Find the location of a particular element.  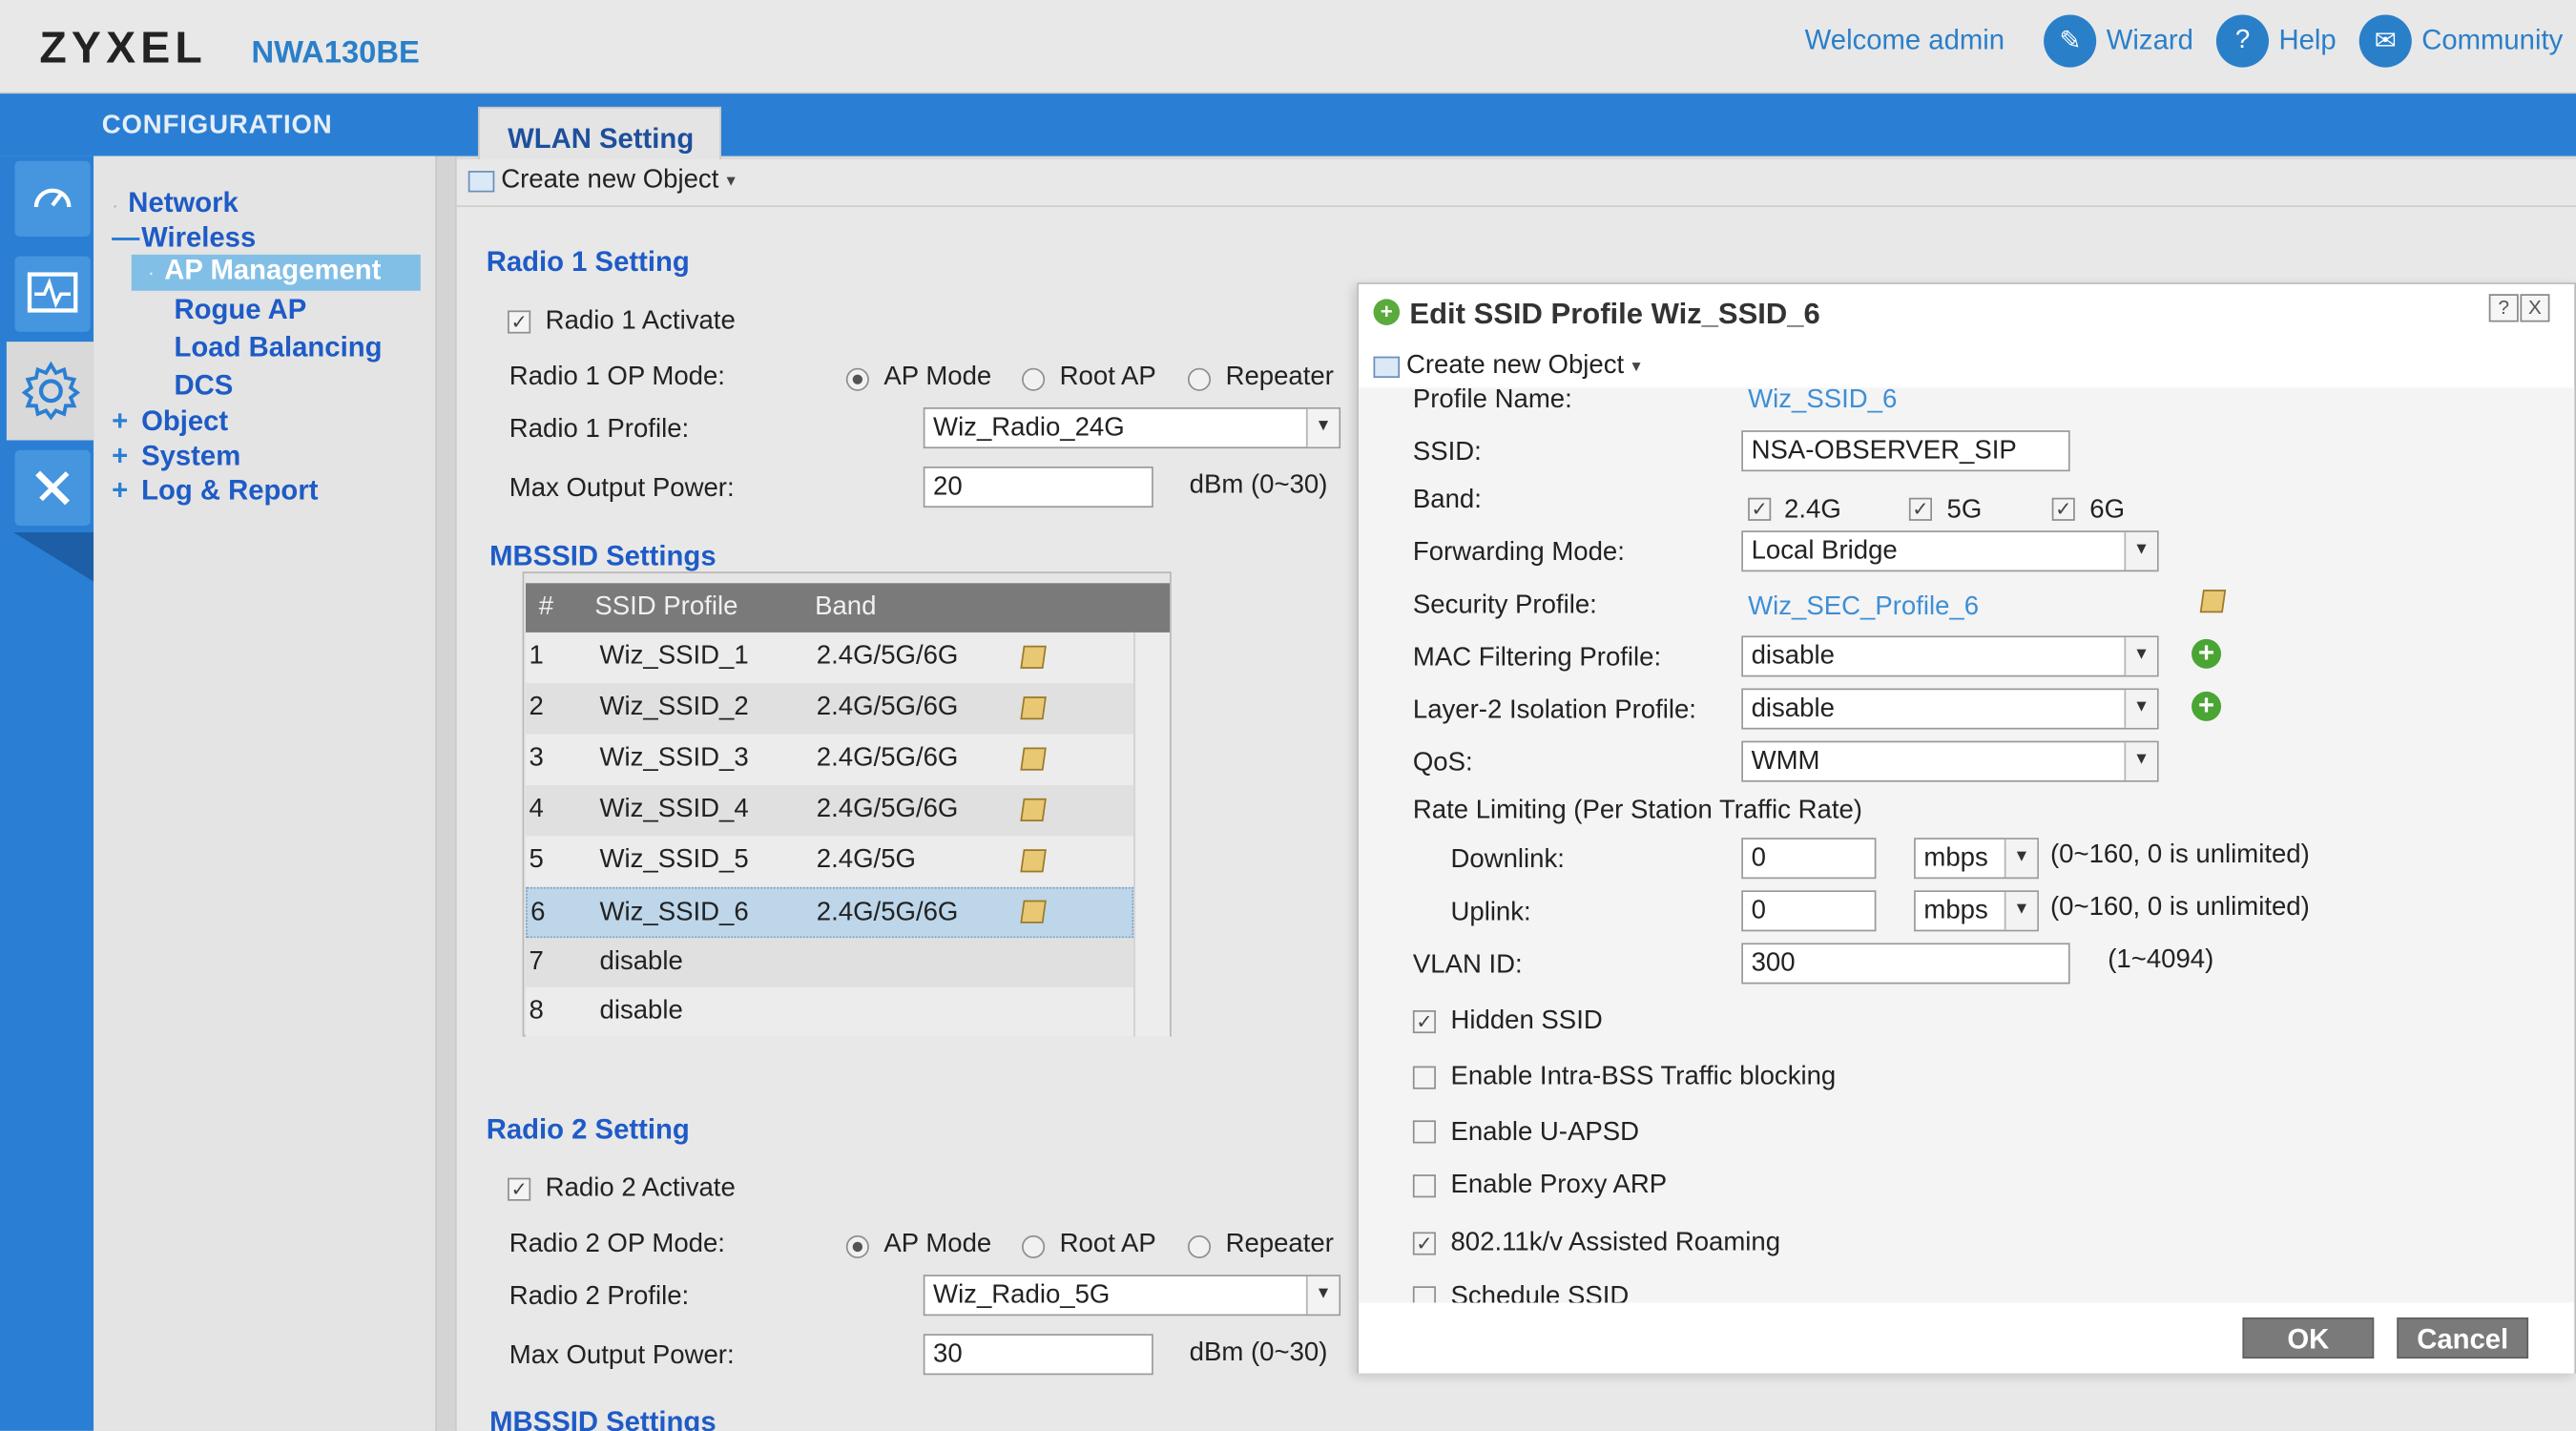

band-24g-checkbox: ✓ is located at coordinates (1760, 509).